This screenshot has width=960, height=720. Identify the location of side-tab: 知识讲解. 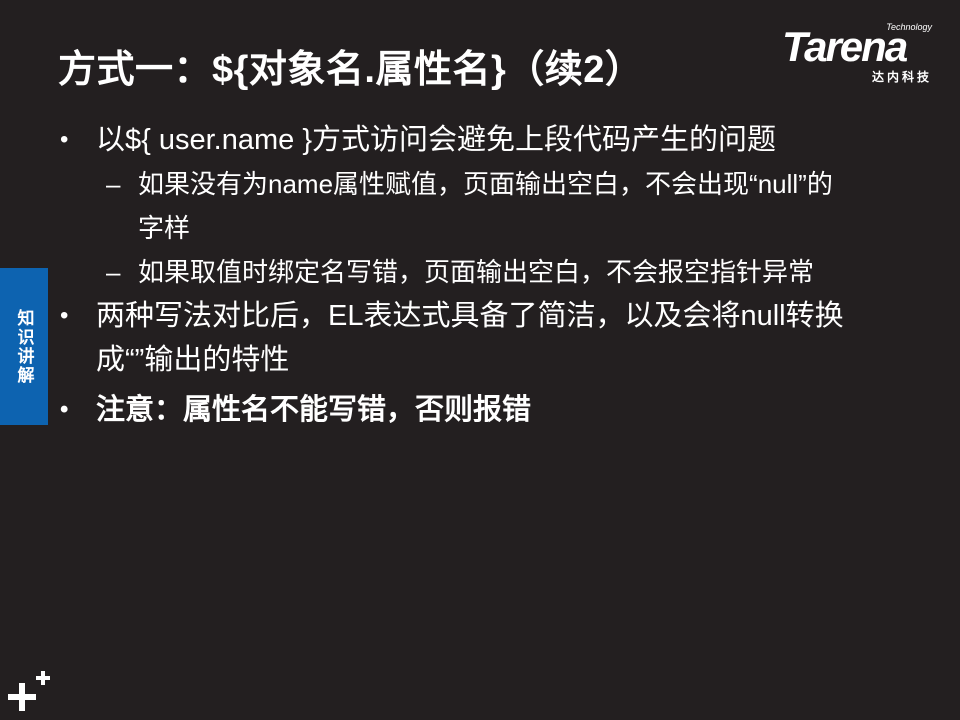
(24, 346).